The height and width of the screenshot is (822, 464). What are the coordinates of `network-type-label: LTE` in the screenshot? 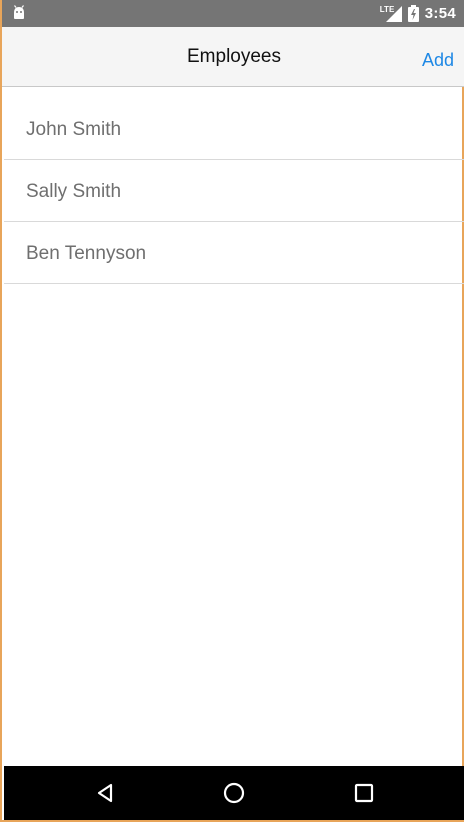 It's located at (387, 9).